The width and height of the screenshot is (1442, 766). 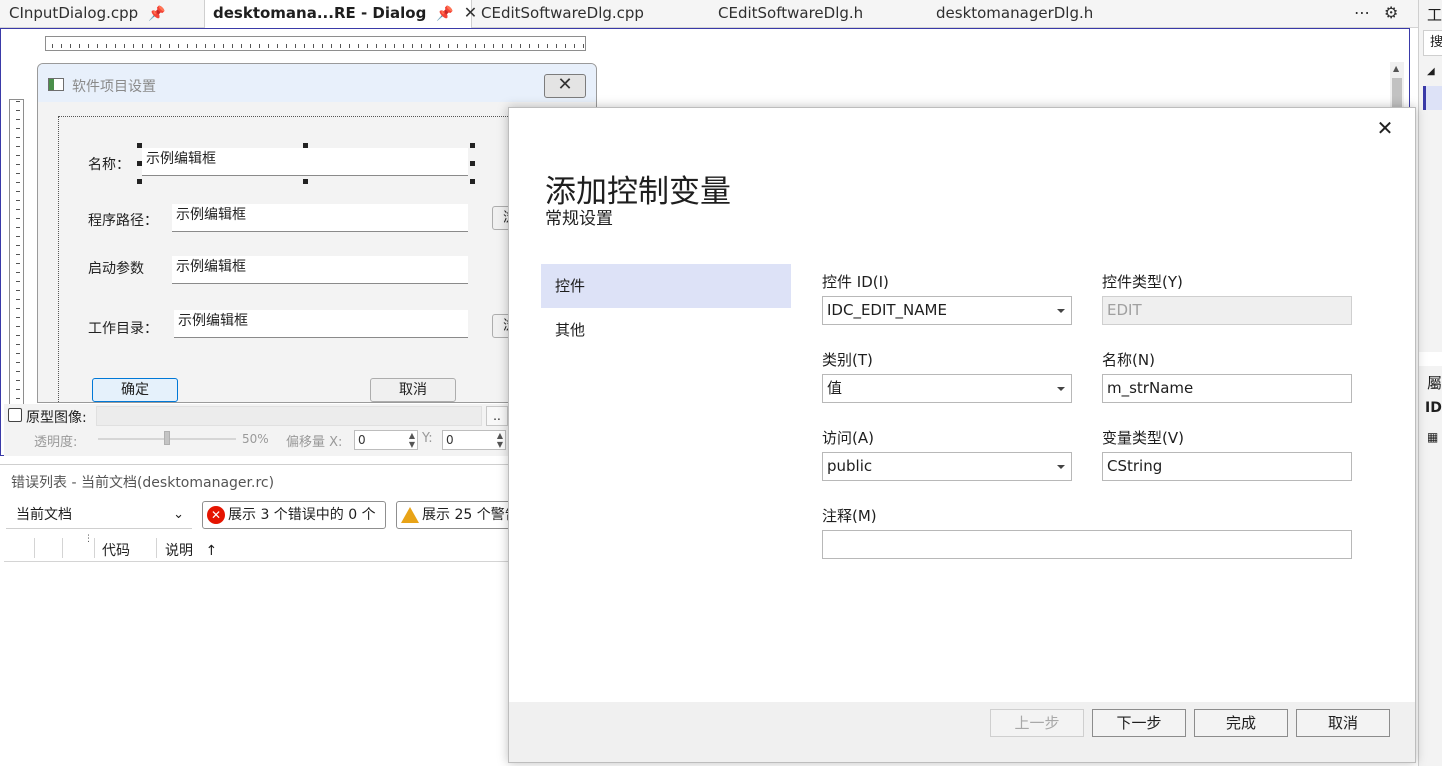 I want to click on offset-y-value: 0, so click(x=450, y=440).